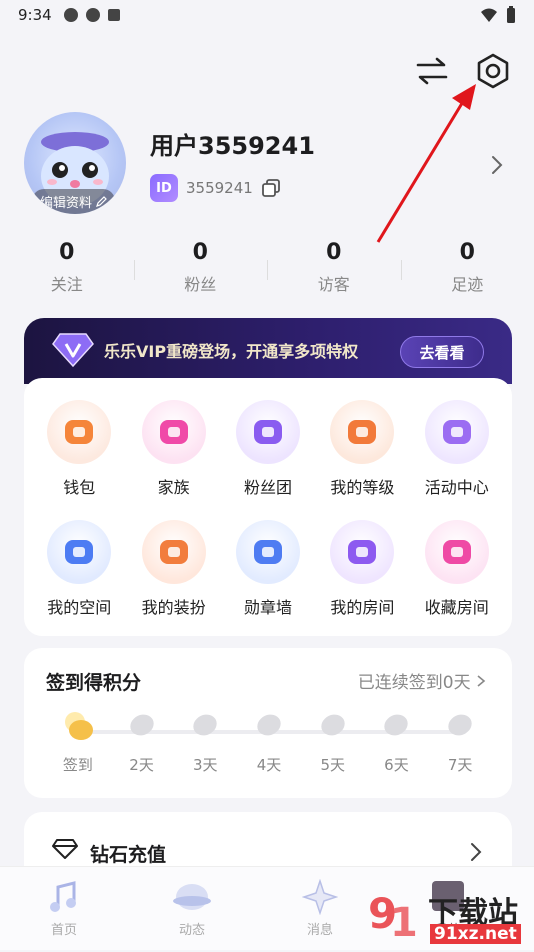 The width and height of the screenshot is (534, 952). I want to click on user-id: 3559241, so click(219, 188).